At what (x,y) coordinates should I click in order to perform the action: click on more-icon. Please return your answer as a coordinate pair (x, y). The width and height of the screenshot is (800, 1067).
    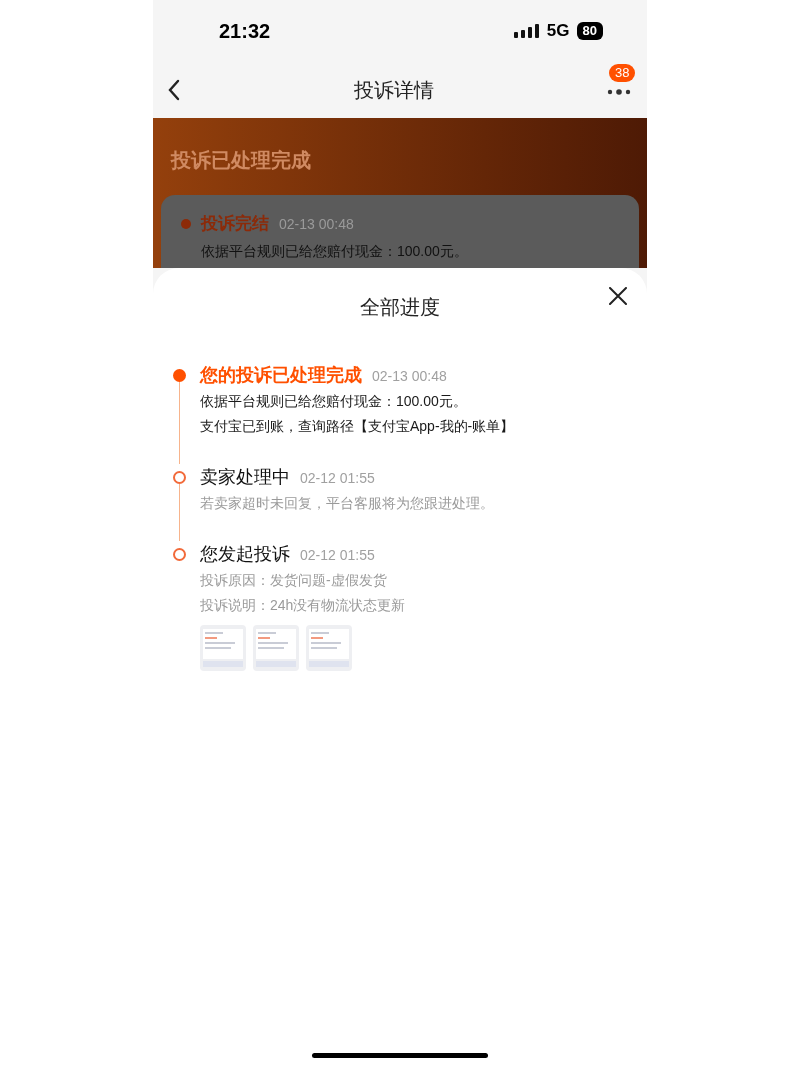
    Looking at the image, I should click on (619, 92).